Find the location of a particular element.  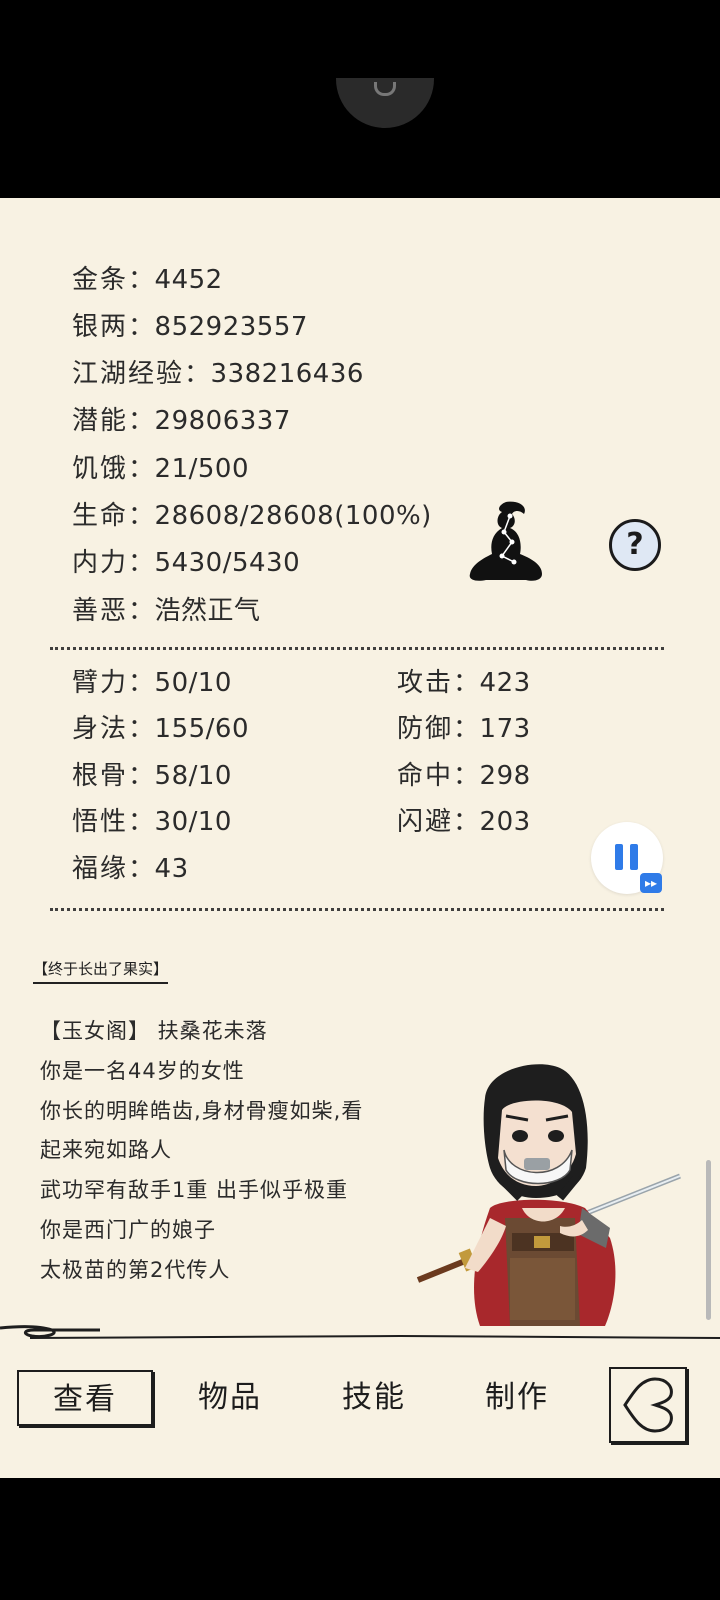

character-portrait is located at coordinates (548, 1195).